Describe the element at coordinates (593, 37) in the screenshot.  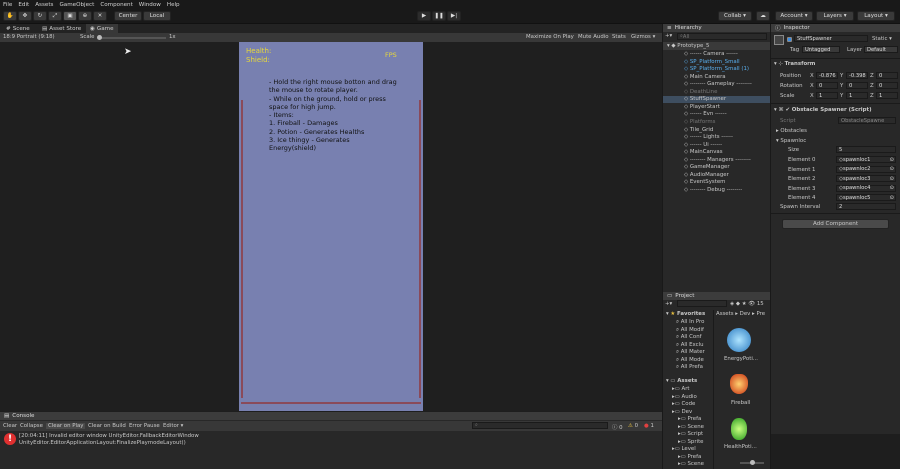
I see `mute-audio-toggle: Mute Audio` at that location.